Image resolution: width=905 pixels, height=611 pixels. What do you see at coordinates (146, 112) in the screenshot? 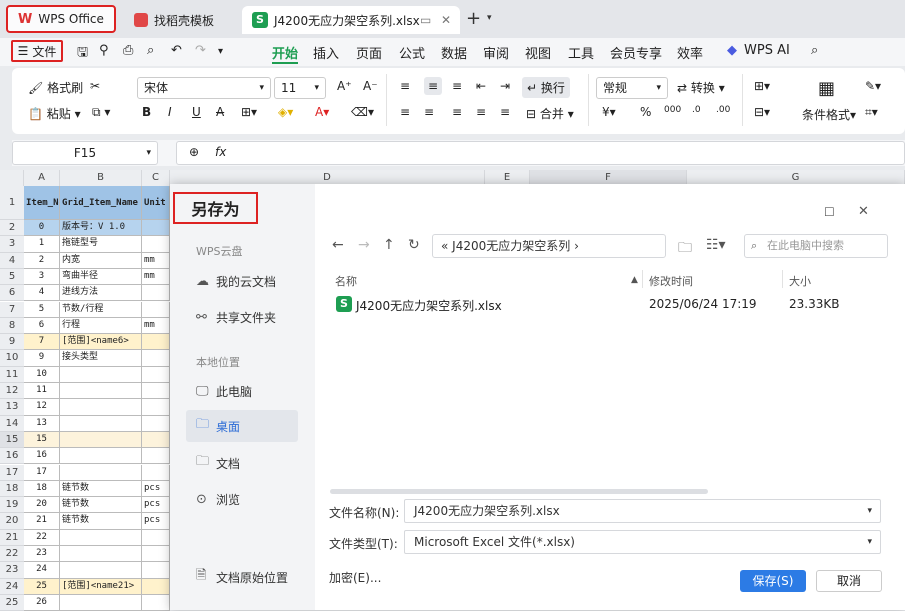
I see `bold-icon: B` at bounding box center [146, 112].